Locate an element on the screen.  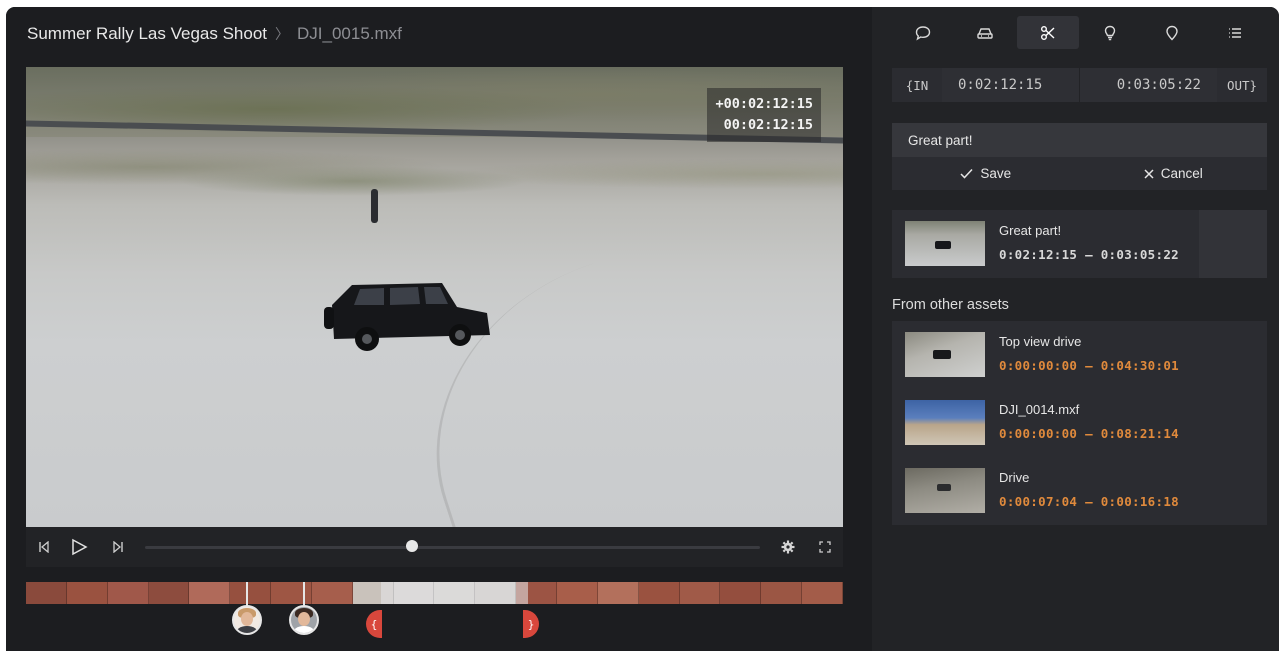
car-icon is located at coordinates (985, 33).